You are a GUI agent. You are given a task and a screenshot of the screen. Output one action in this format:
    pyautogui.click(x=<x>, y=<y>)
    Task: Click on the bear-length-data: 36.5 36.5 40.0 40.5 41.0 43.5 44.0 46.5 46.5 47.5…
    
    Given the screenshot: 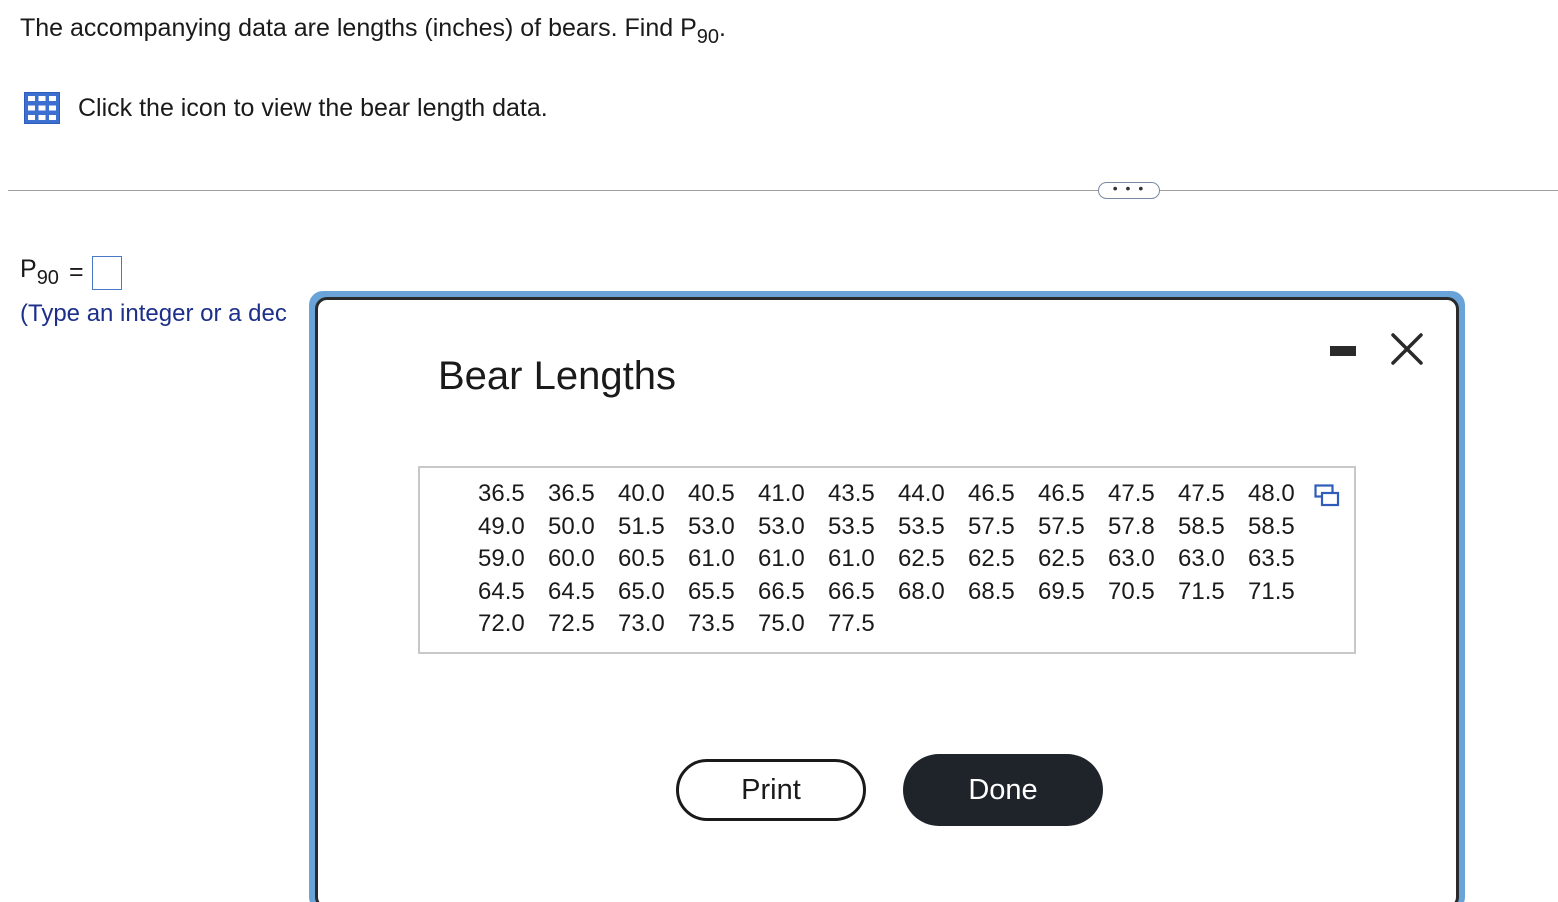 What is the action you would take?
    pyautogui.click(x=898, y=561)
    